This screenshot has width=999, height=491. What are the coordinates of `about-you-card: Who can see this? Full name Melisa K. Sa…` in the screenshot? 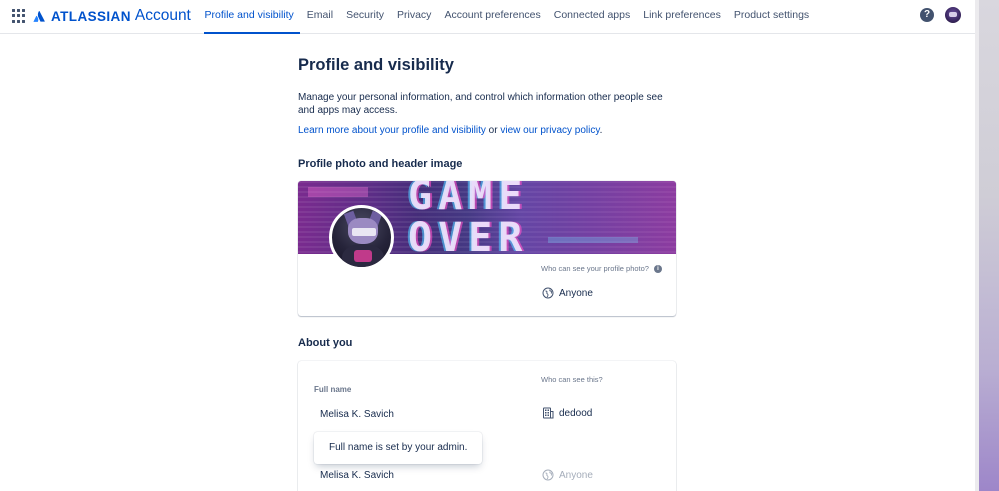 It's located at (487, 426).